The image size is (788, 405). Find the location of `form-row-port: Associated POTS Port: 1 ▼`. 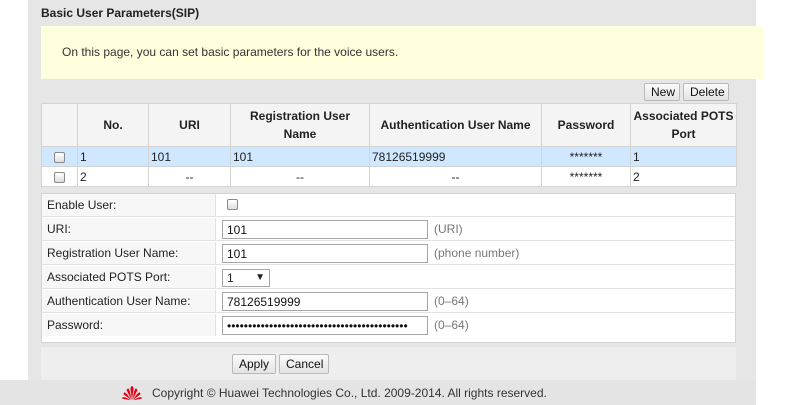

form-row-port: Associated POTS Port: 1 ▼ is located at coordinates (388, 277).